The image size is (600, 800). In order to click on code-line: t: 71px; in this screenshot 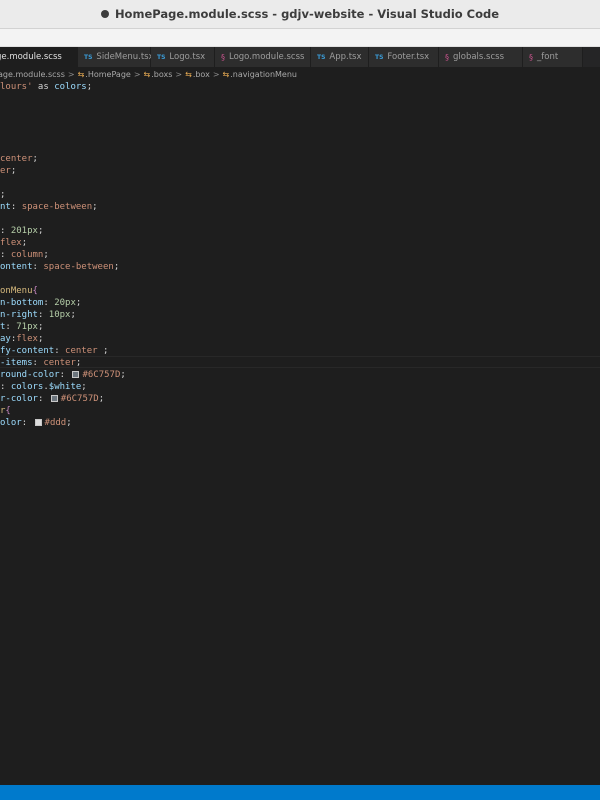, I will do `click(21, 327)`.